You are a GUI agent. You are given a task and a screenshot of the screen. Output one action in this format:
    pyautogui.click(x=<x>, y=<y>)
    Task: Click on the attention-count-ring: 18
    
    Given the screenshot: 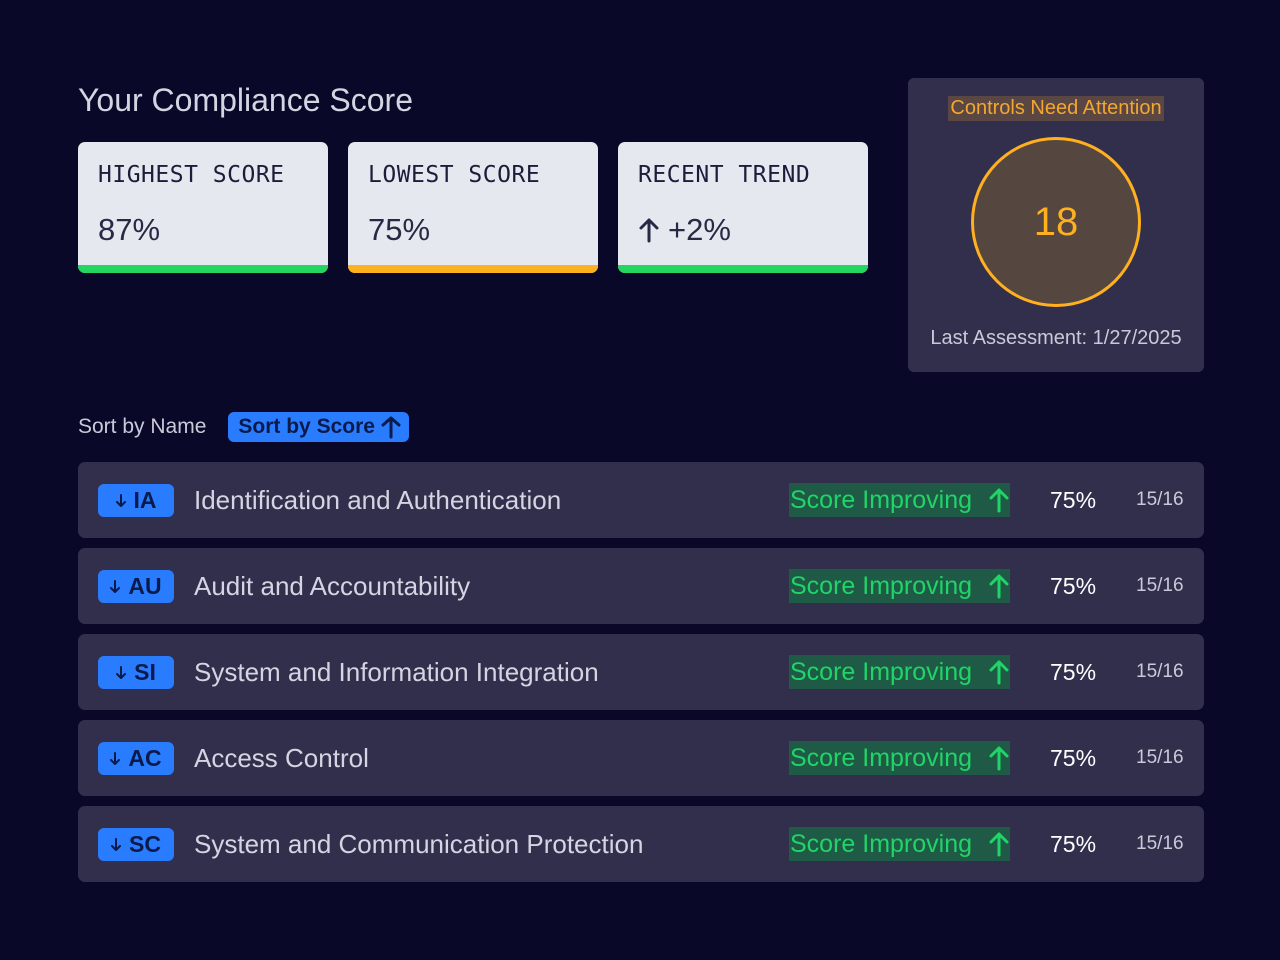 What is the action you would take?
    pyautogui.click(x=1056, y=222)
    